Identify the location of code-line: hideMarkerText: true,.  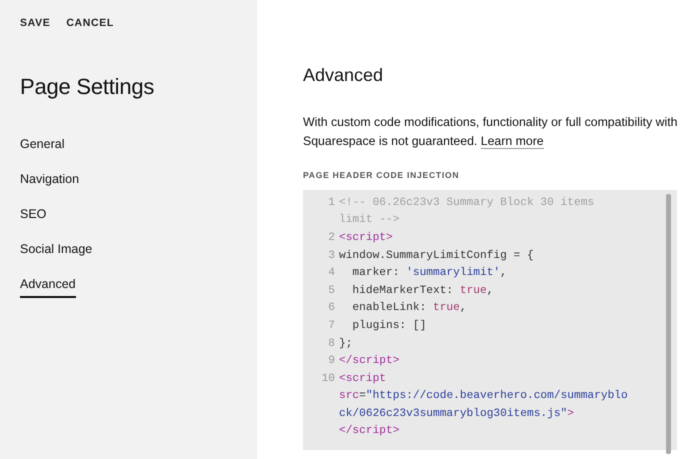
(422, 291).